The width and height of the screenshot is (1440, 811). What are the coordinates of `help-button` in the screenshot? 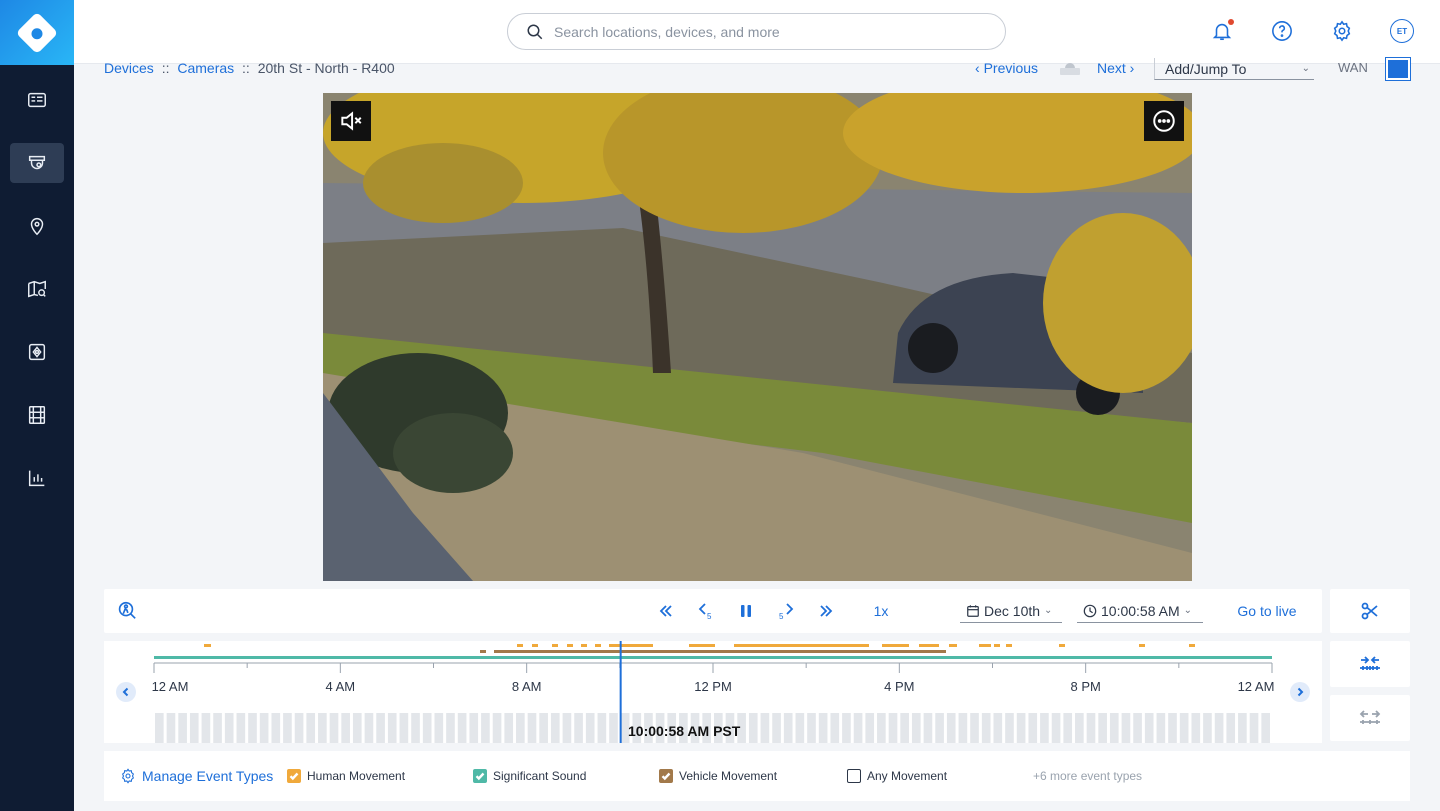 It's located at (1282, 31).